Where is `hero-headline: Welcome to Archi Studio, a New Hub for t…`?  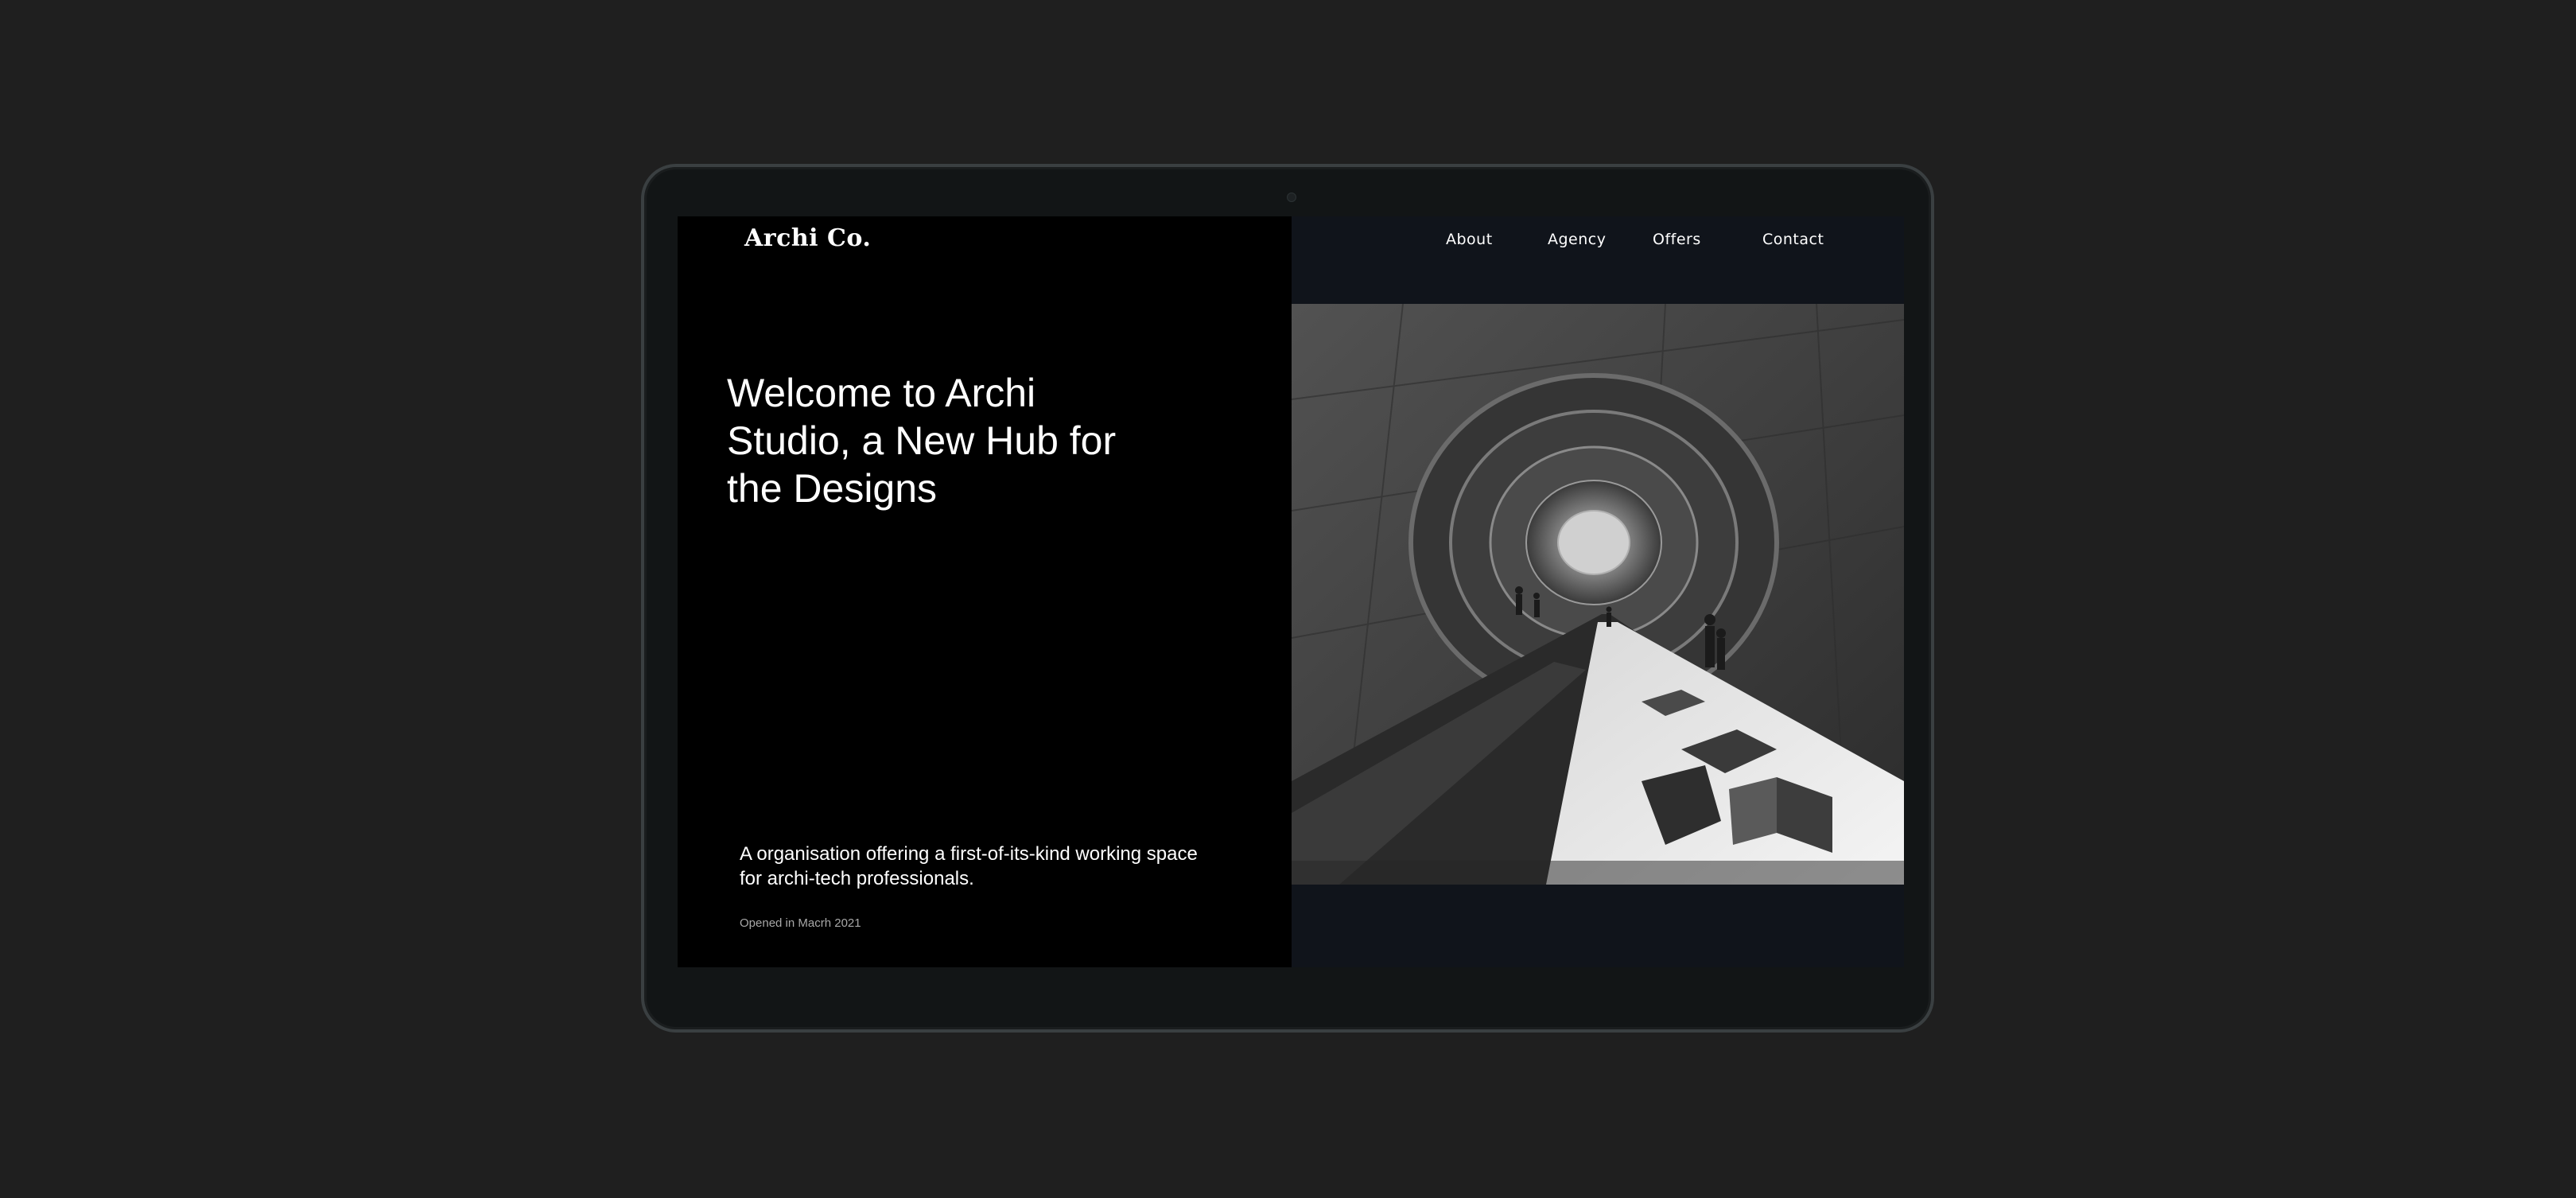
hero-headline: Welcome to Archi Studio, a New Hub for t… is located at coordinates (922, 441).